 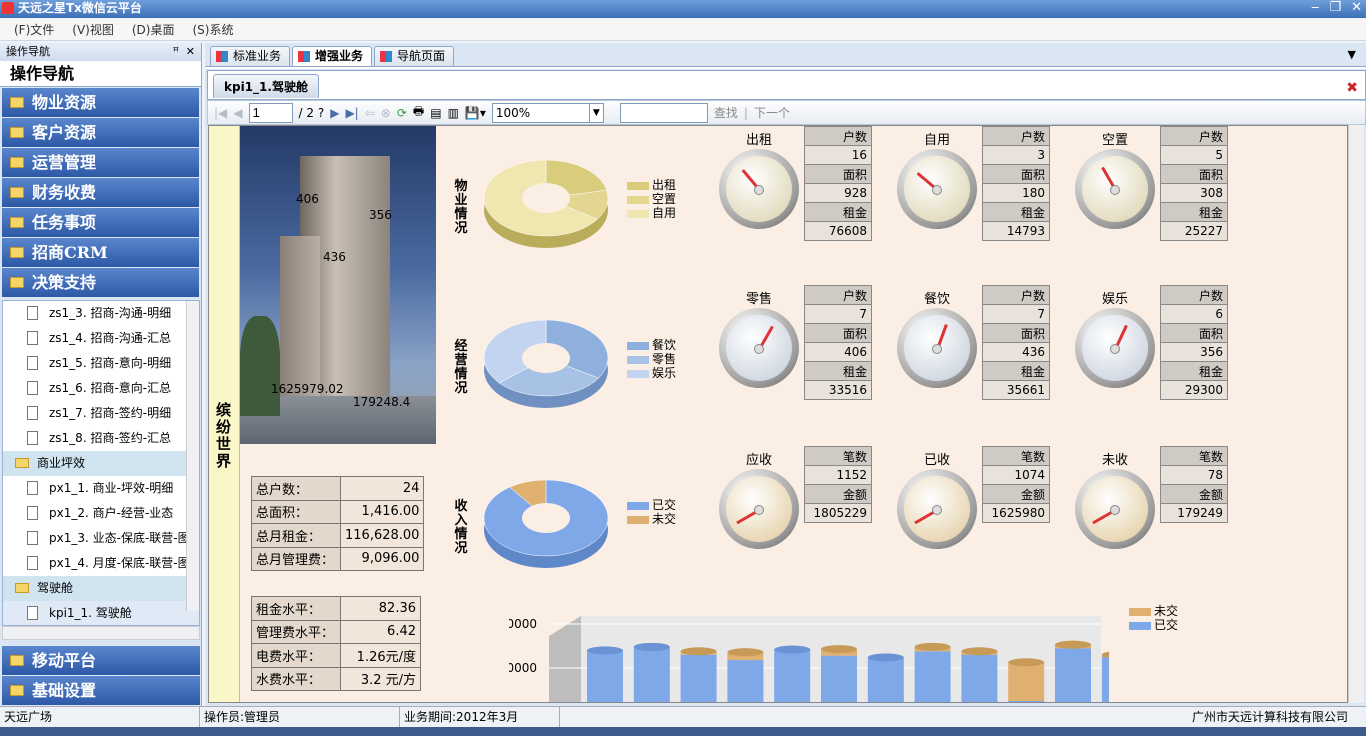 What do you see at coordinates (936, 460) in the screenshot?
I see `gauge-label: 已收` at bounding box center [936, 460].